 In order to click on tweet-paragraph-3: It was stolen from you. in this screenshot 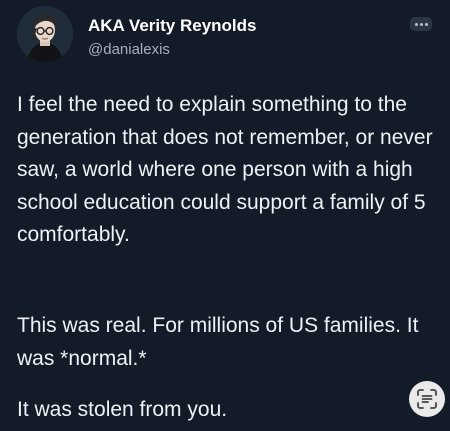, I will do `click(122, 409)`.